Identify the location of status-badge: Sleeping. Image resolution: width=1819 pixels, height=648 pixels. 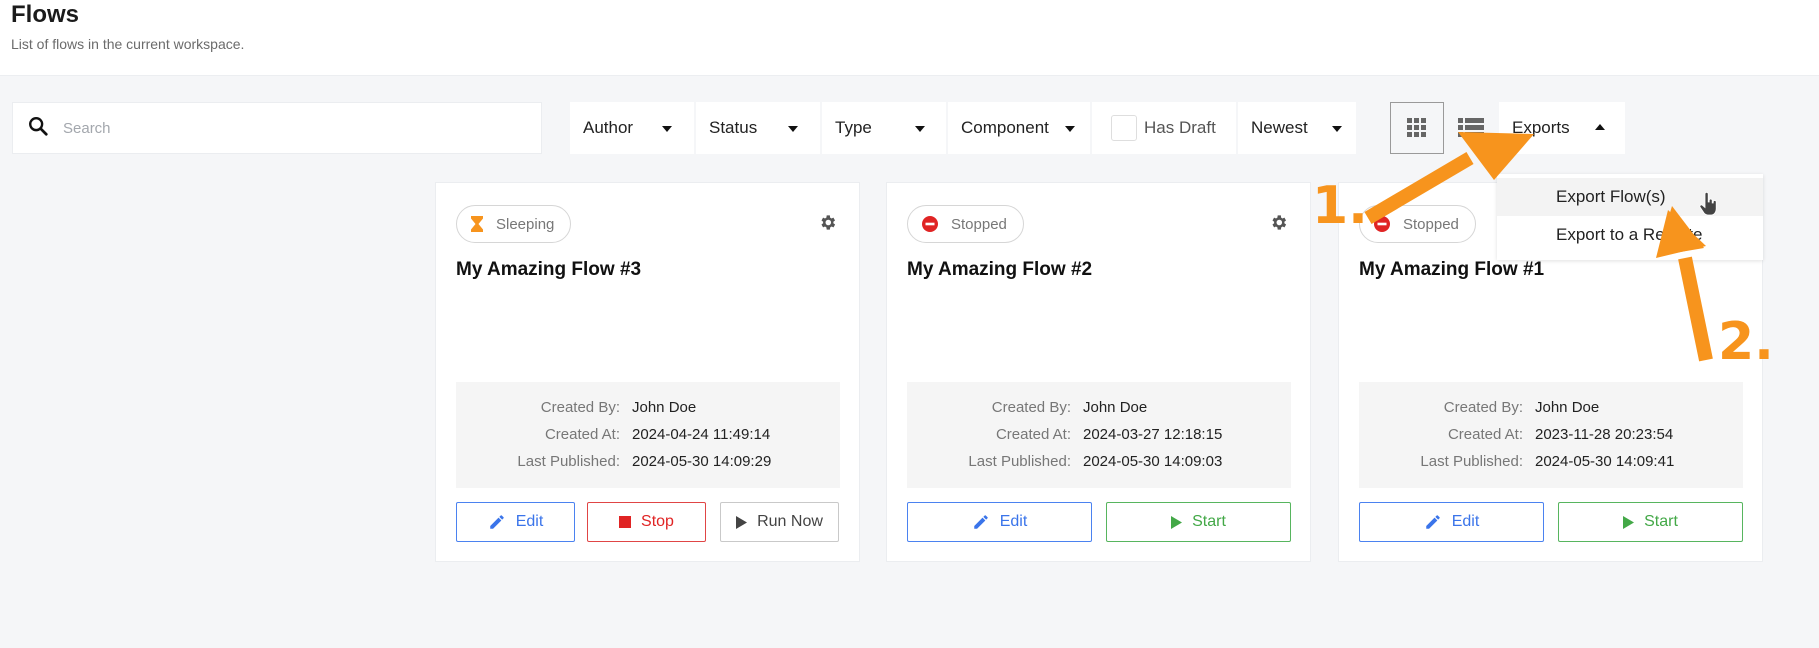
(514, 224).